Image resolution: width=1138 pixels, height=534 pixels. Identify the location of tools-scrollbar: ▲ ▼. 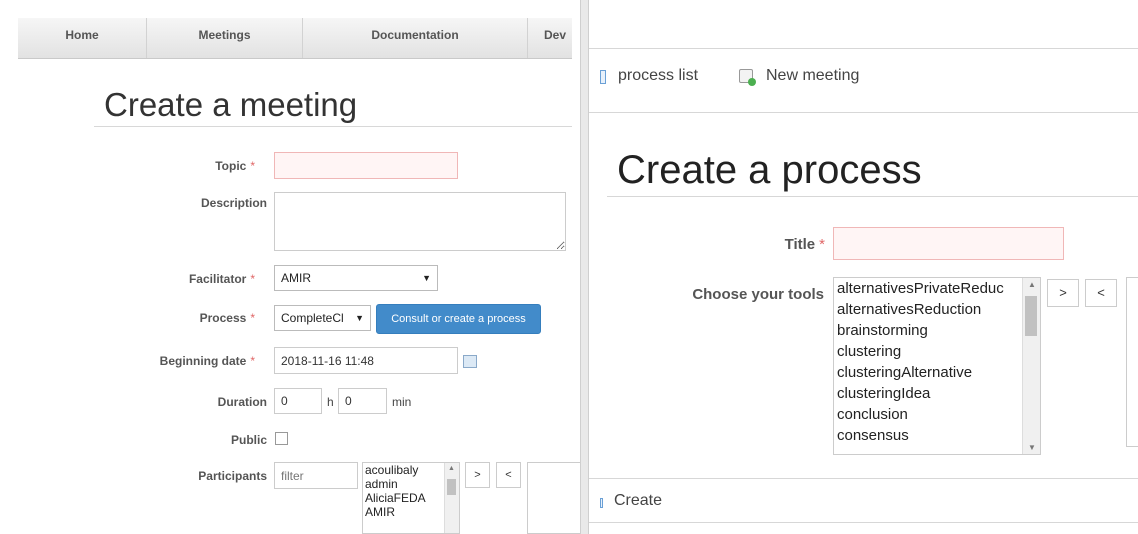
(1031, 366).